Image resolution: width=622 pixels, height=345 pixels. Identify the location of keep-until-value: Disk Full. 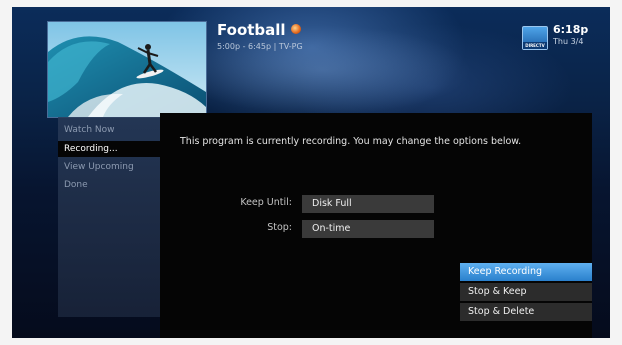
(368, 204).